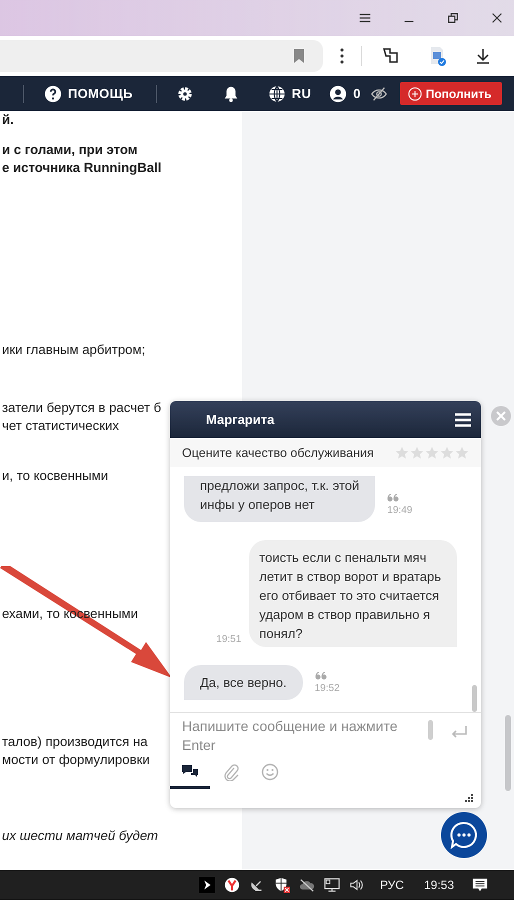 The width and height of the screenshot is (514, 922). Describe the element at coordinates (432, 453) in the screenshot. I see `star-rating` at that location.